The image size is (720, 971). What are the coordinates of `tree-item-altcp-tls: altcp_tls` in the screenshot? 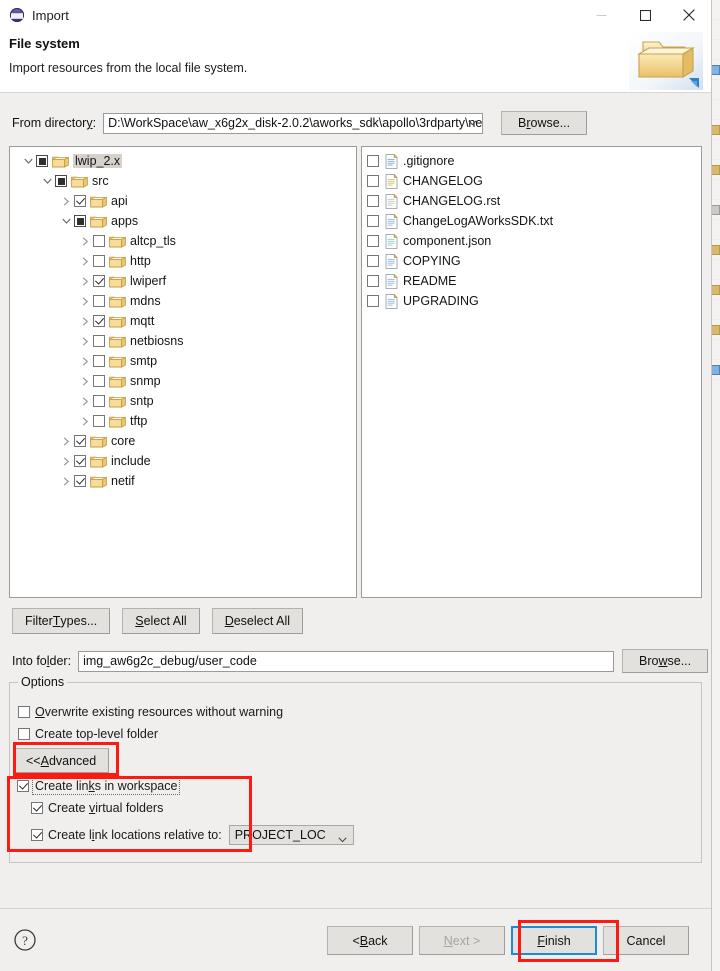 It's located at (183, 241).